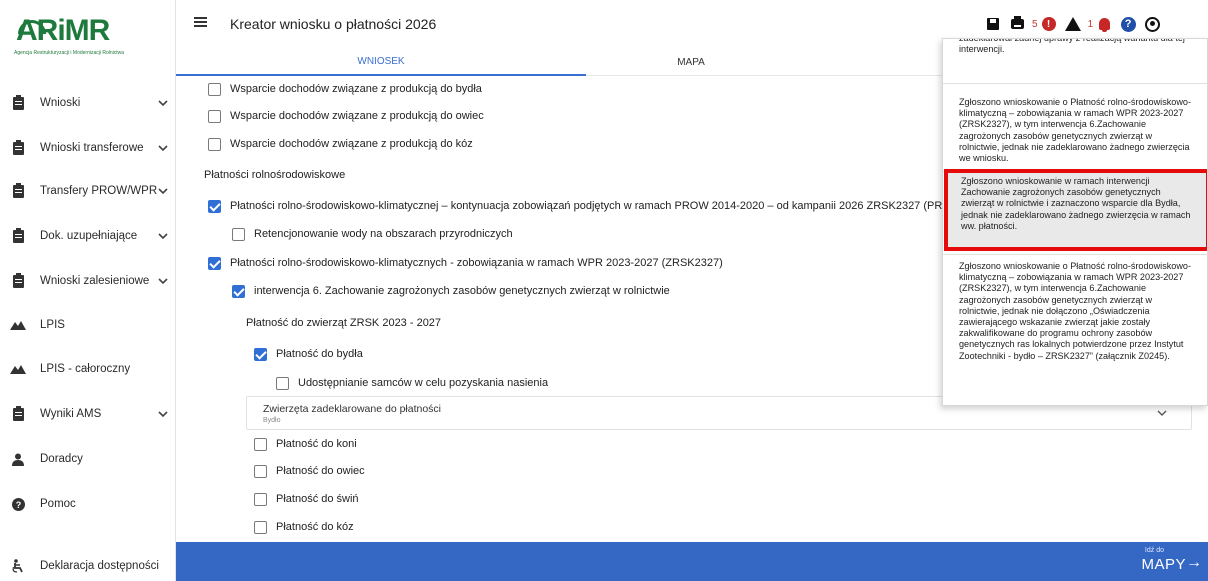 This screenshot has height=581, width=1208. What do you see at coordinates (60, 103) in the screenshot?
I see `sidebar-item-label: Wnioski` at bounding box center [60, 103].